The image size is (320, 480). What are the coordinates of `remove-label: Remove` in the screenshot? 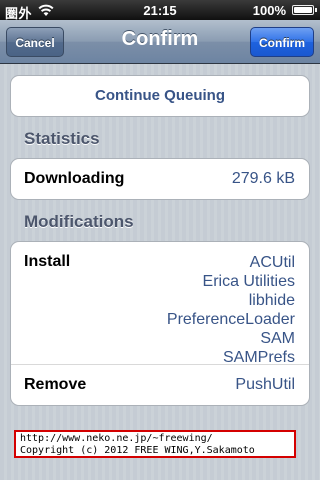 It's located at (55, 384).